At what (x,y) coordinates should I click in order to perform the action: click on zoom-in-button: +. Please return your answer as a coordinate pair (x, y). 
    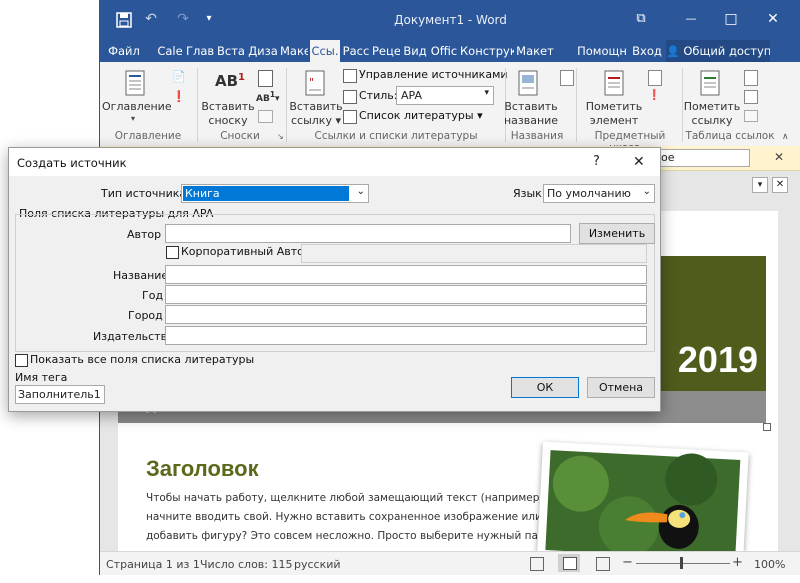
    Looking at the image, I should click on (737, 562).